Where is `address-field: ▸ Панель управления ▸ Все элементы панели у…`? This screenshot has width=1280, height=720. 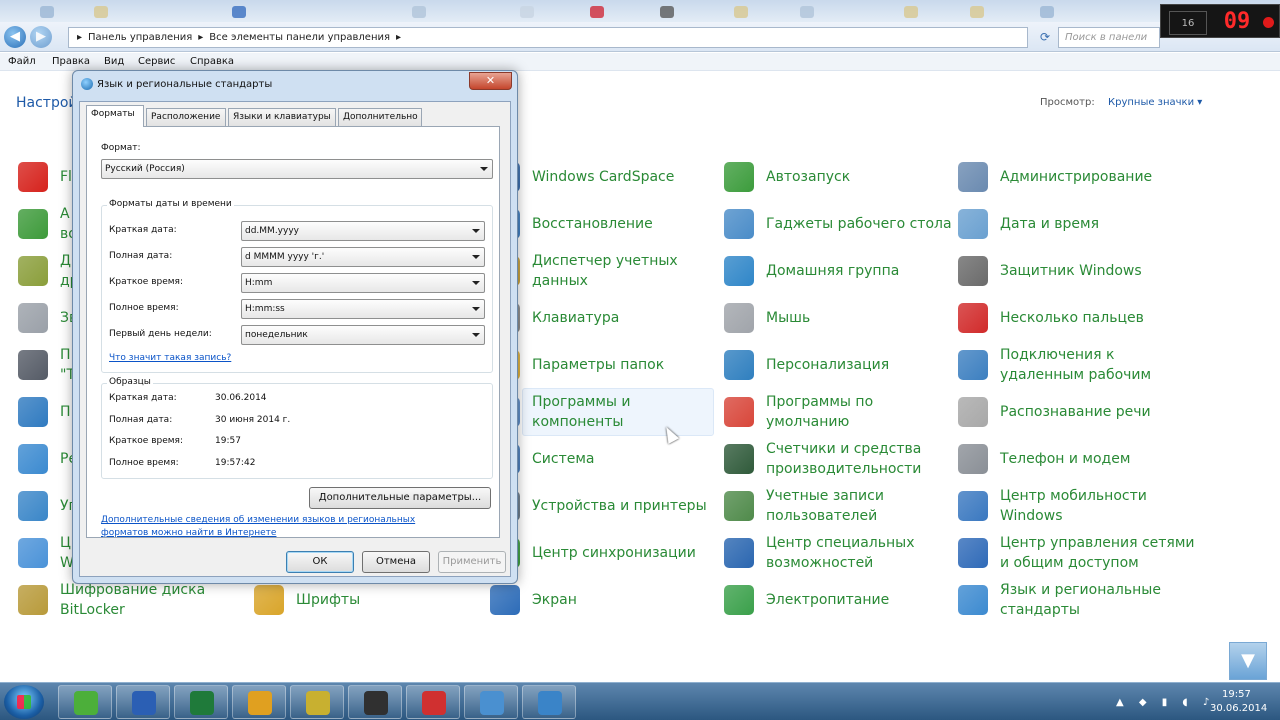
address-field: ▸ Панель управления ▸ Все элементы панели у… is located at coordinates (548, 37).